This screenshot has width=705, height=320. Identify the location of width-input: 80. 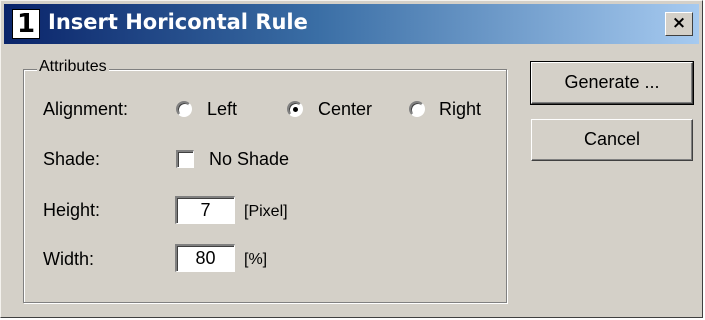
(205, 258).